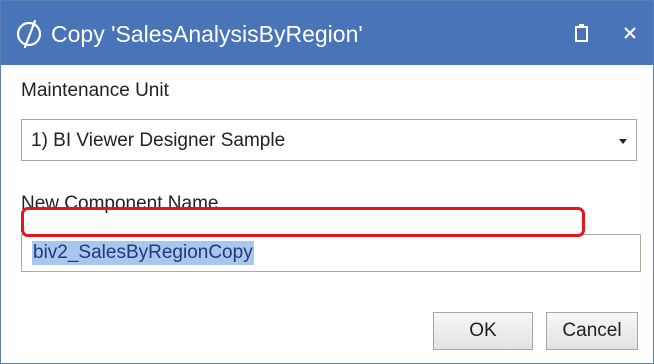 This screenshot has width=654, height=364. I want to click on maximize-button, so click(582, 33).